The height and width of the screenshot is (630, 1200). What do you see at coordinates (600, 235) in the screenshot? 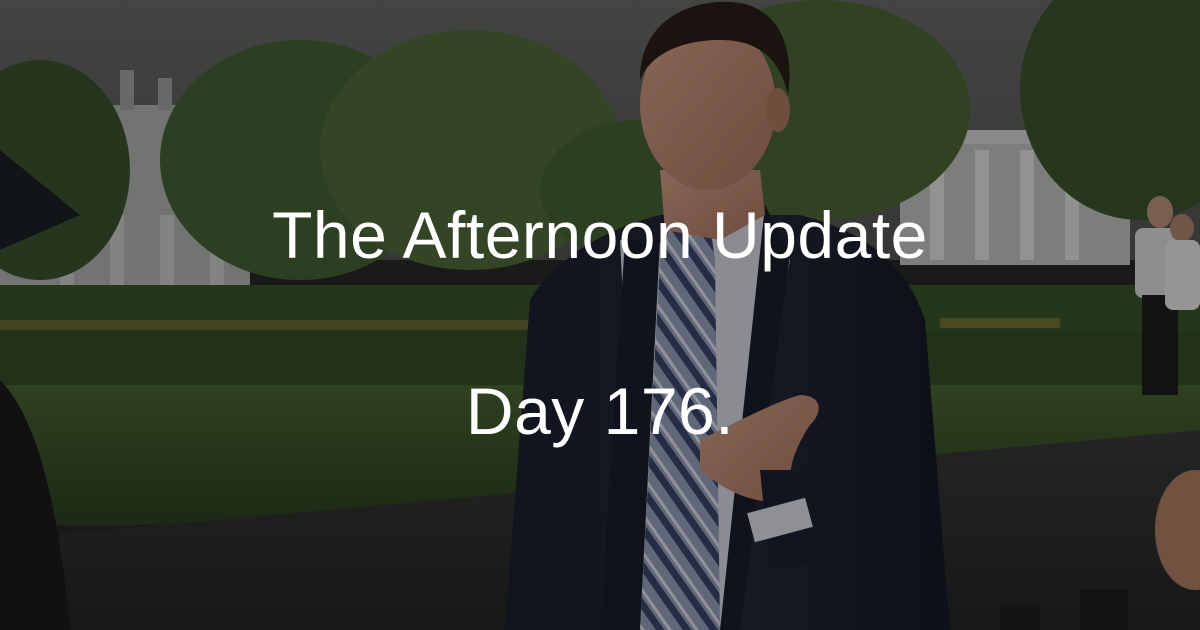
I see `page-title: The Afternoon Update` at bounding box center [600, 235].